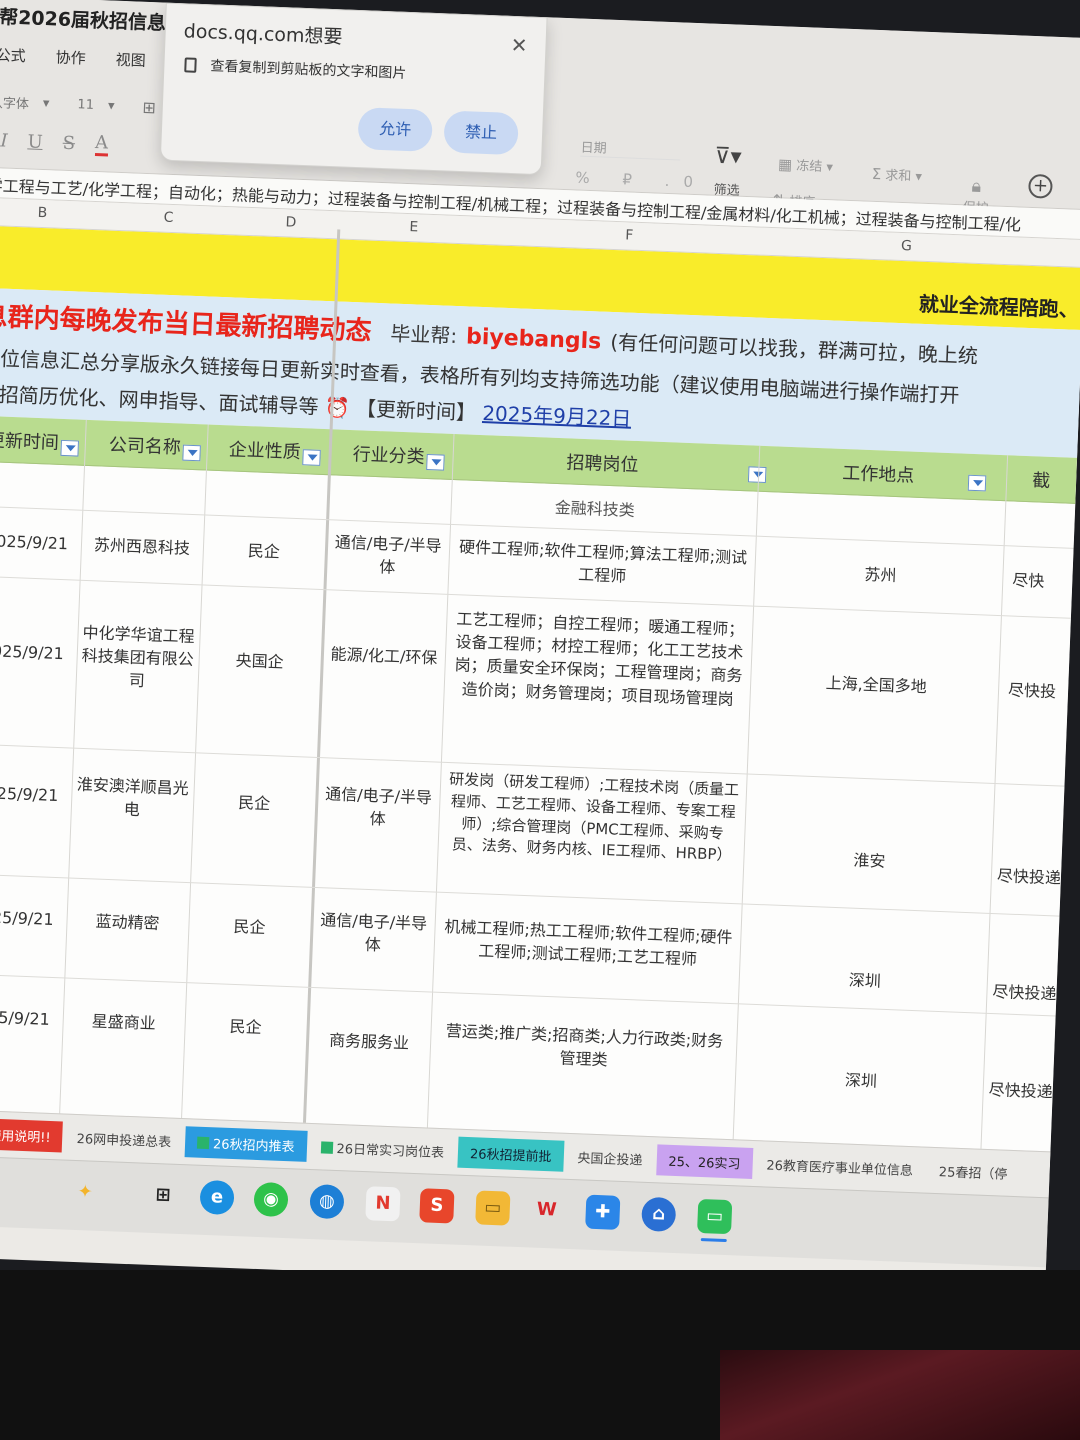 This screenshot has height=1440, width=1080. I want to click on cell-nature: 央国企, so click(259, 661).